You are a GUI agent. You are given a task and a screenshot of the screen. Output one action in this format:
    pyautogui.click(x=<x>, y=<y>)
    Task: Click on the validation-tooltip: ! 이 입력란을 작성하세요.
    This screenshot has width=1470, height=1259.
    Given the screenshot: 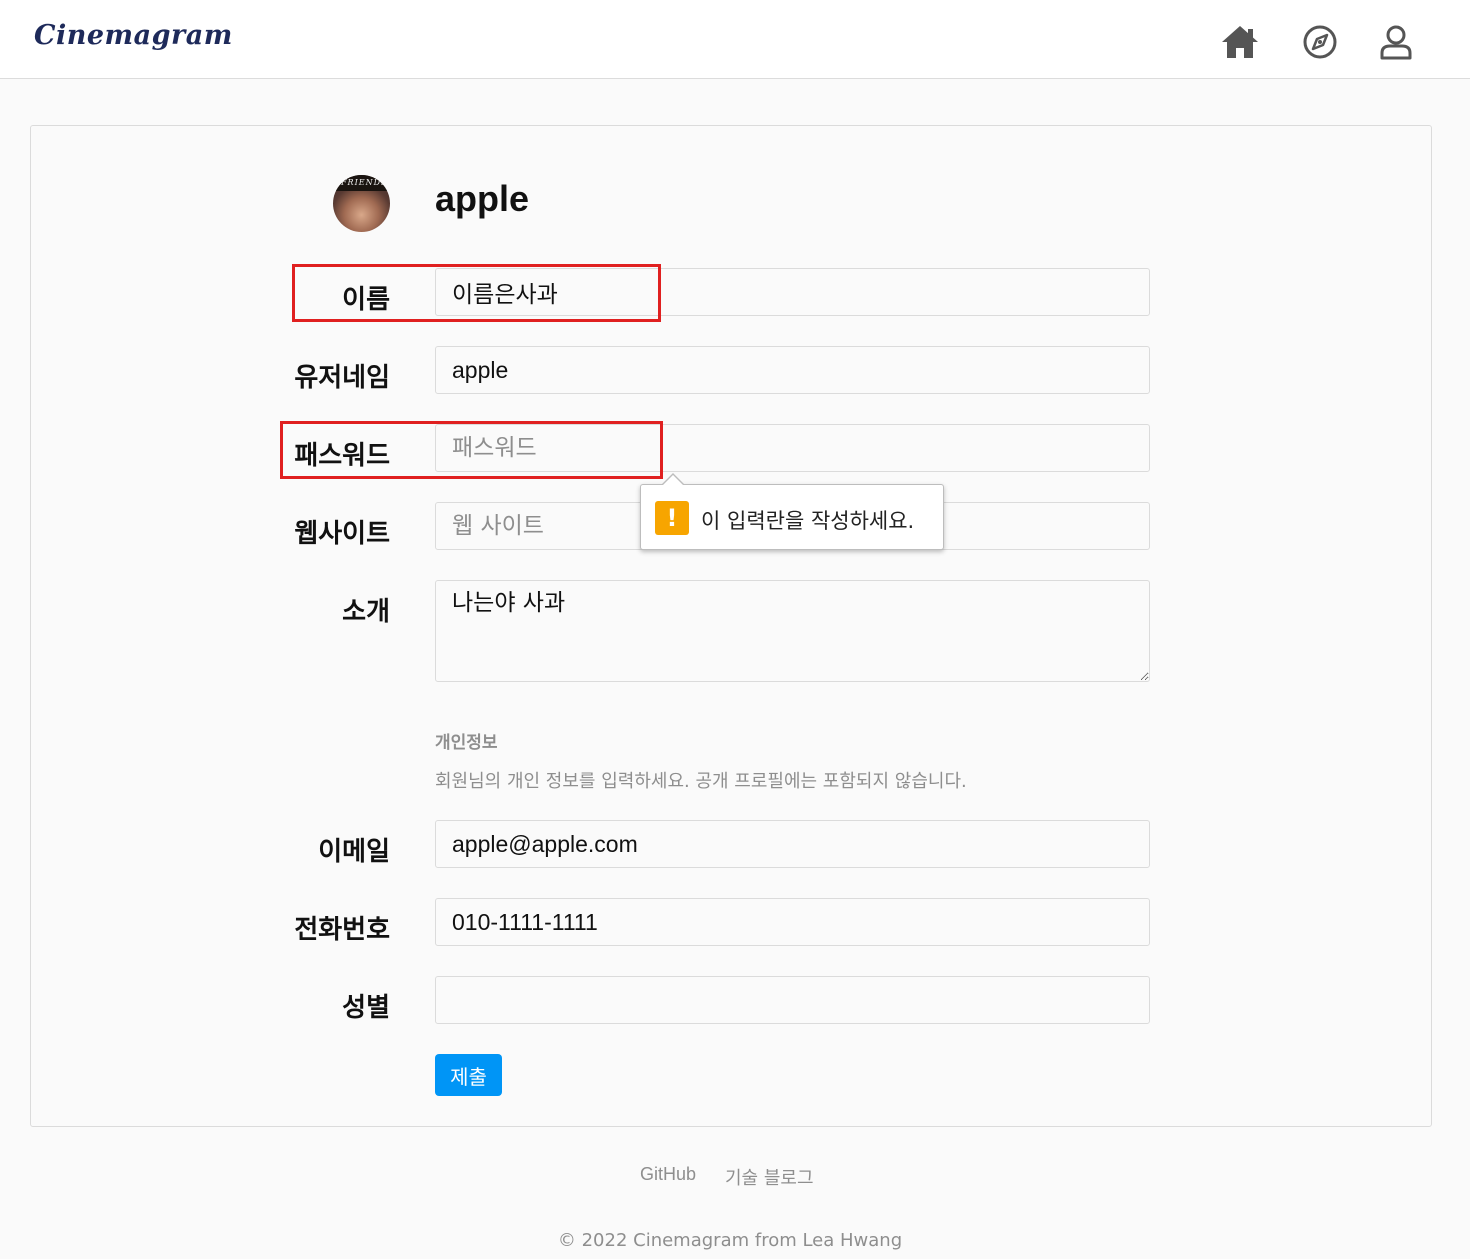 What is the action you would take?
    pyautogui.click(x=792, y=511)
    